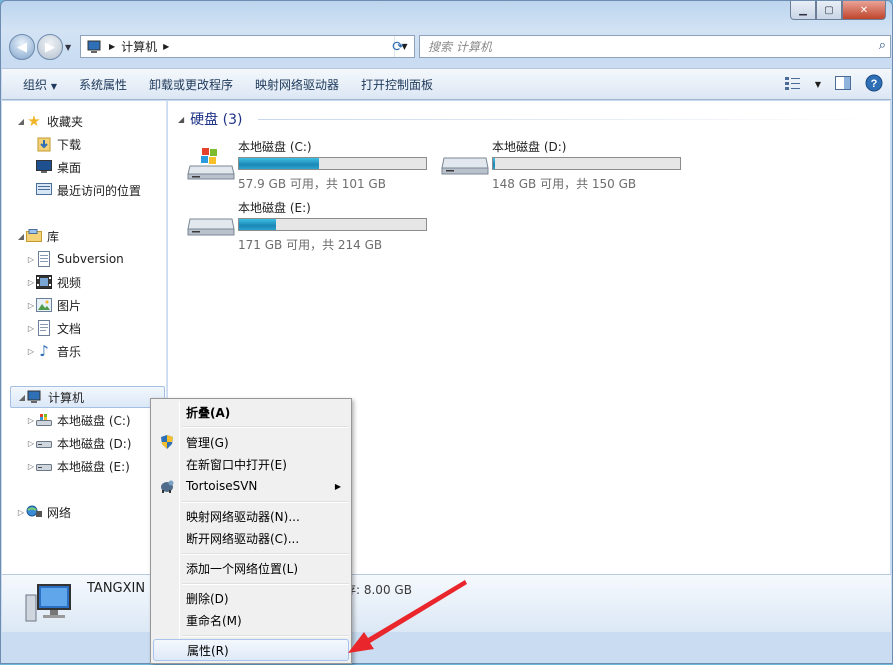 This screenshot has width=893, height=665. What do you see at coordinates (22, 47) in the screenshot?
I see `back-button: ◀` at bounding box center [22, 47].